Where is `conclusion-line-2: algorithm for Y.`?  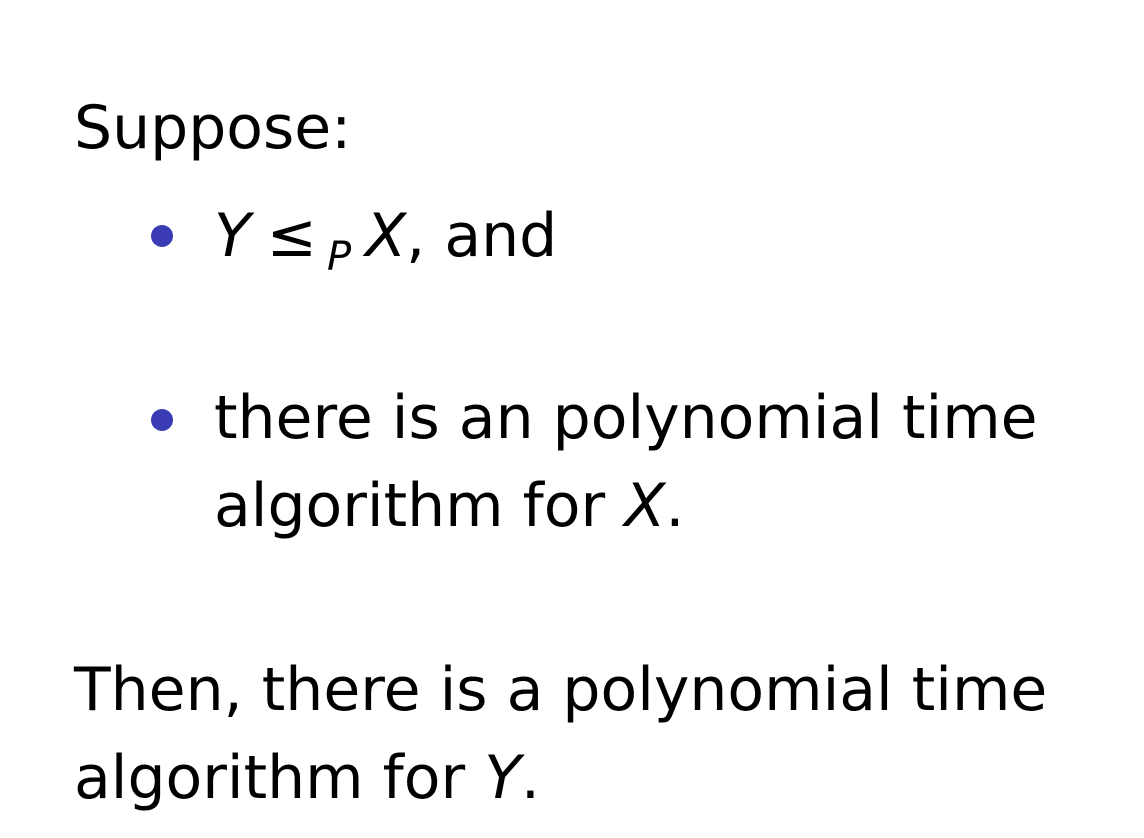 conclusion-line-2: algorithm for Y. is located at coordinates (307, 778).